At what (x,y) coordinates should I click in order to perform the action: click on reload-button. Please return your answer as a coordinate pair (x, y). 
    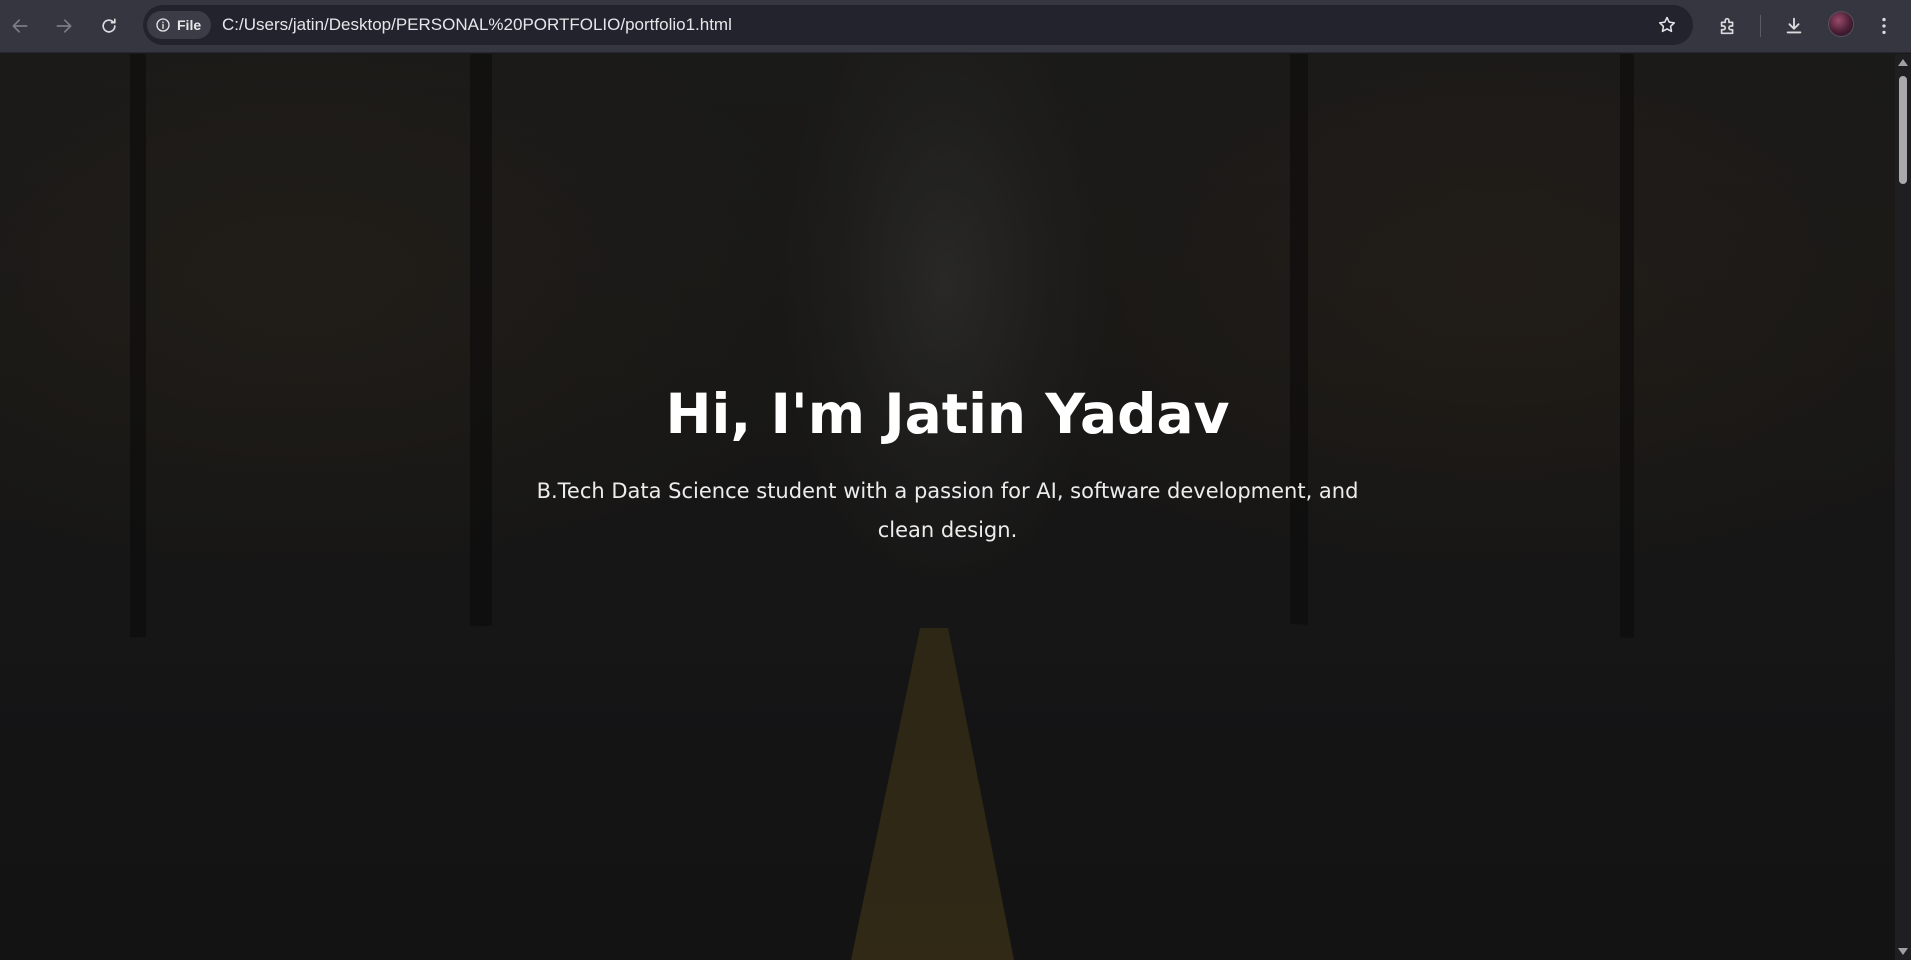
    Looking at the image, I should click on (109, 26).